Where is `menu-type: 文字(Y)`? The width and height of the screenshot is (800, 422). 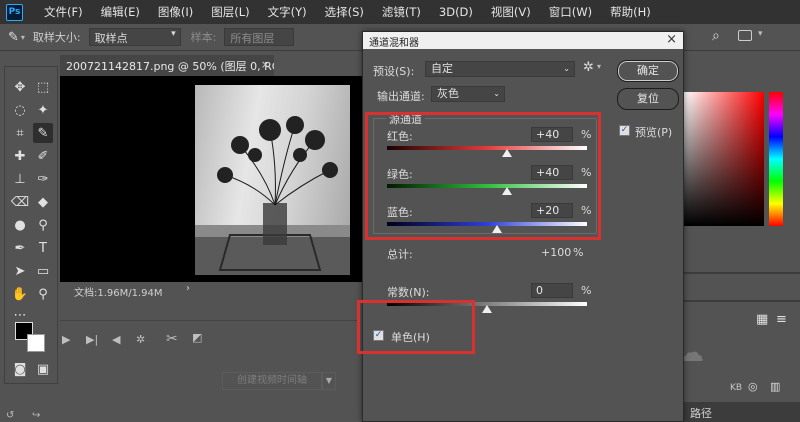
menu-type: 文字(Y) is located at coordinates (287, 12).